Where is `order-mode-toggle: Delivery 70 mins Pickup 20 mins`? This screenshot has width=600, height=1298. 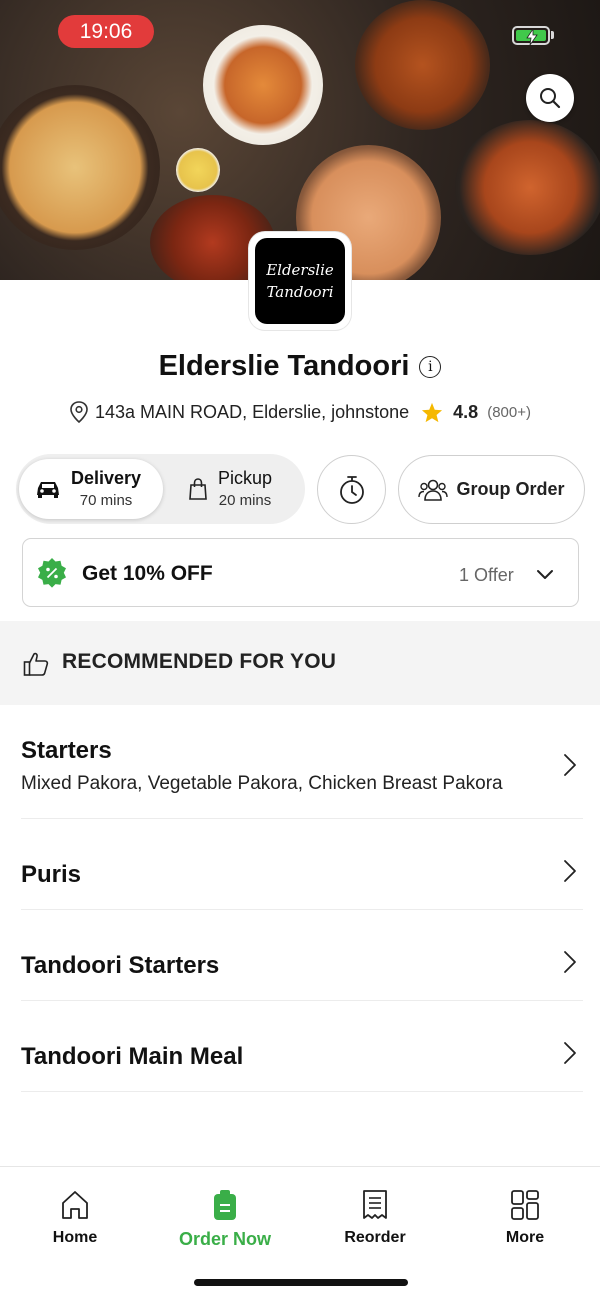 order-mode-toggle: Delivery 70 mins Pickup 20 mins is located at coordinates (160, 489).